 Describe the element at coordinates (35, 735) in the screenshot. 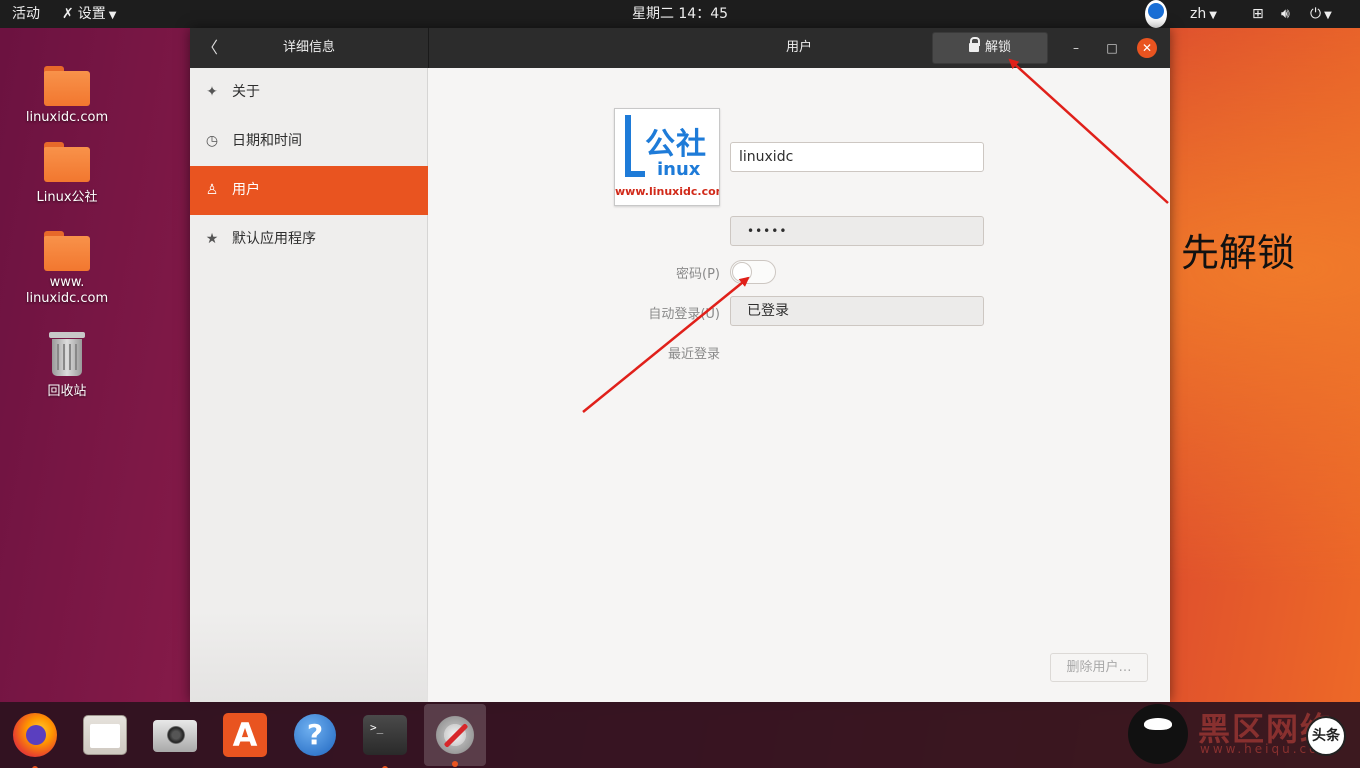

I see `firefox-icon` at that location.